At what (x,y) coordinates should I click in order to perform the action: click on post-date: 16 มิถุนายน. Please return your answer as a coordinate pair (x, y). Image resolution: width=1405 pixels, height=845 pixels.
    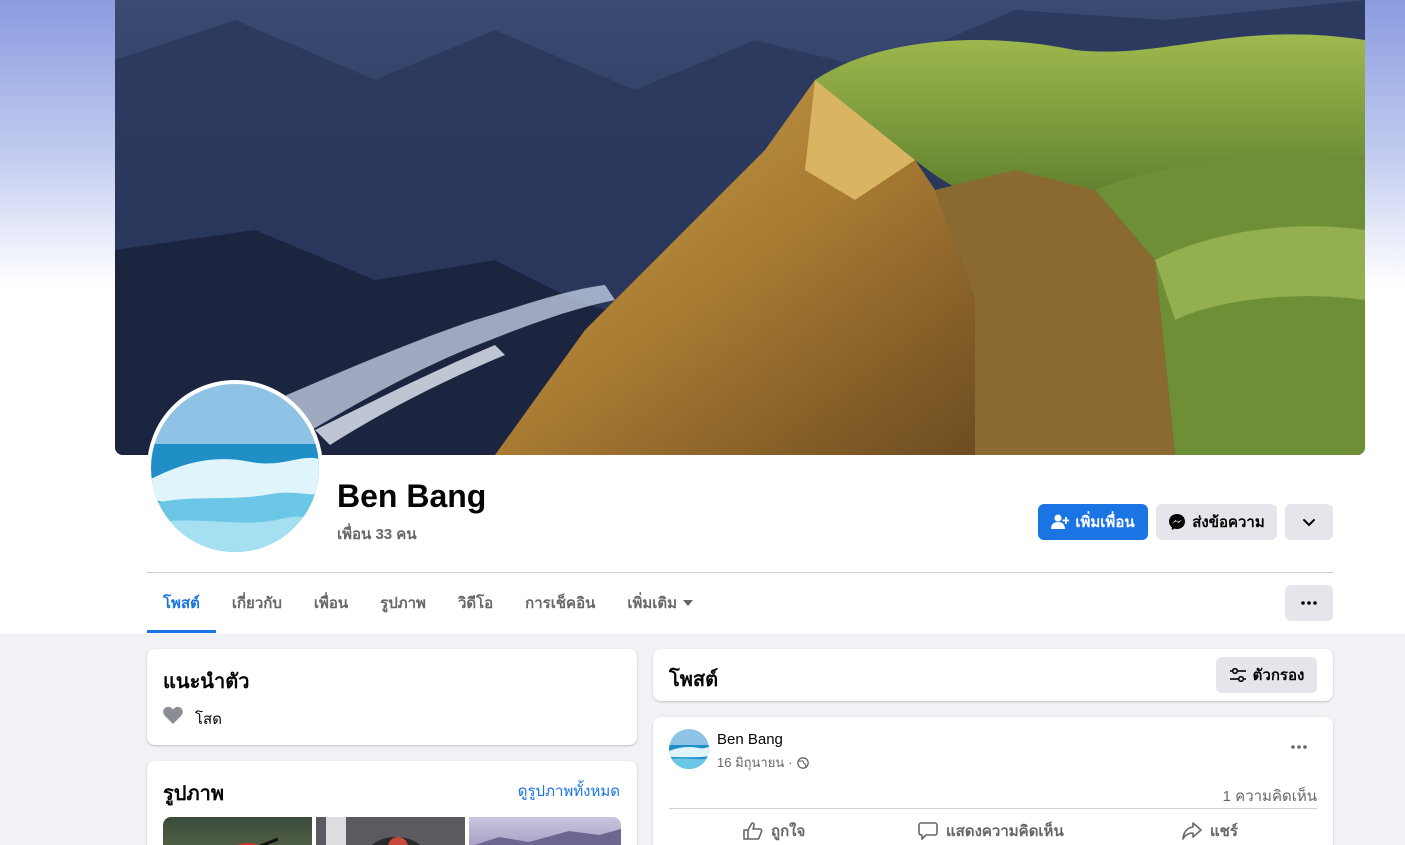
    Looking at the image, I should click on (750, 762).